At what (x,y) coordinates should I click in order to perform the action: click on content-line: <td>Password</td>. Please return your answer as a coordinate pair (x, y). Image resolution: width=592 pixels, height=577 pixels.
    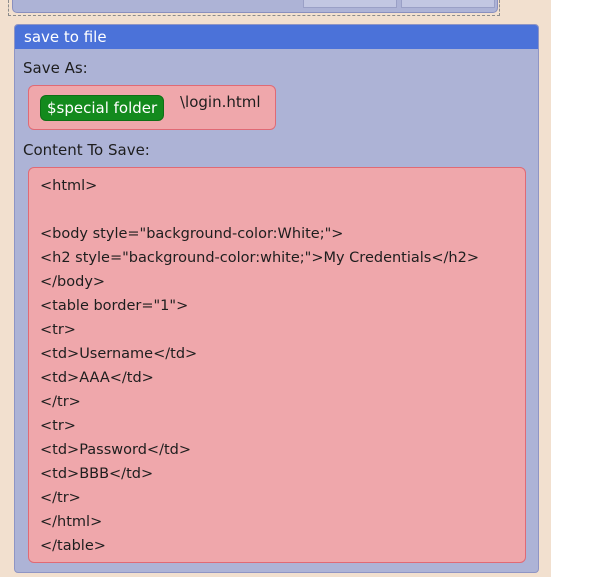
    Looking at the image, I should click on (115, 450).